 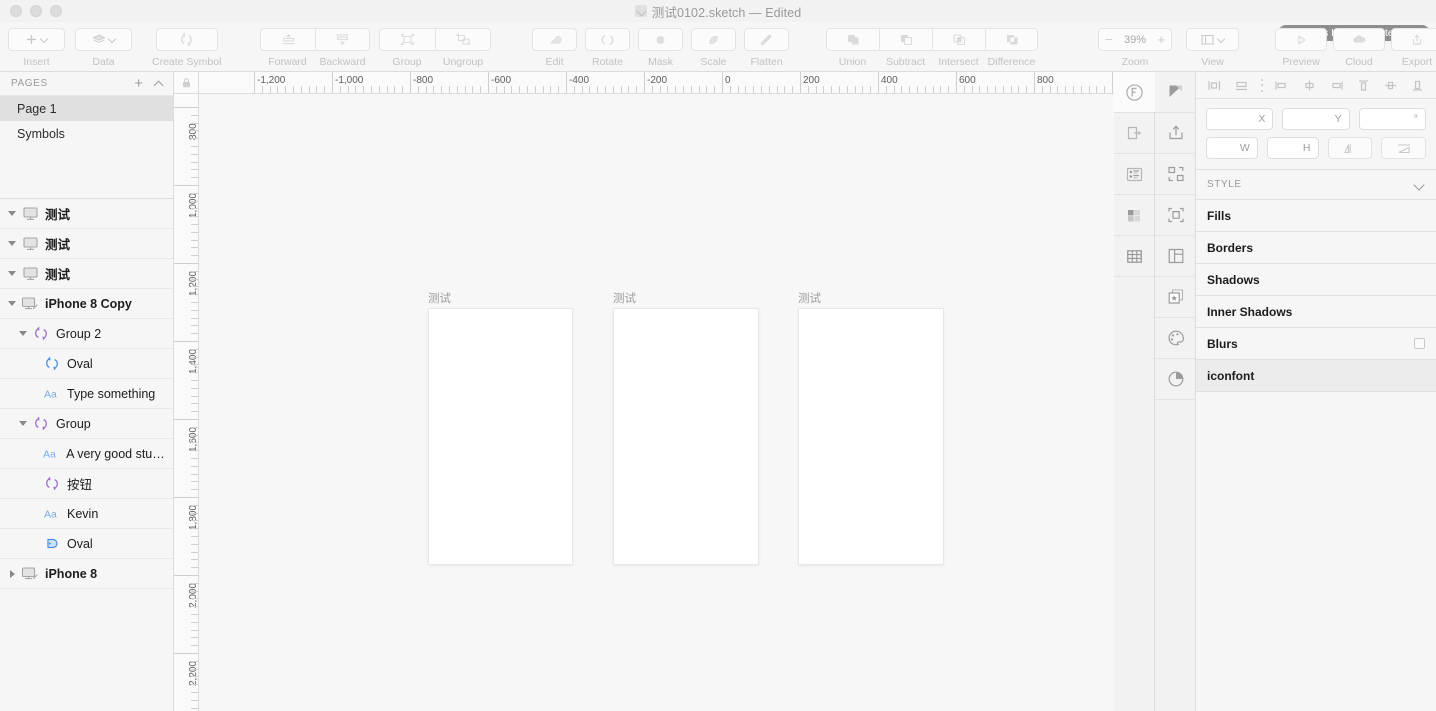 I want to click on flip-vertical-button, so click(x=1403, y=148).